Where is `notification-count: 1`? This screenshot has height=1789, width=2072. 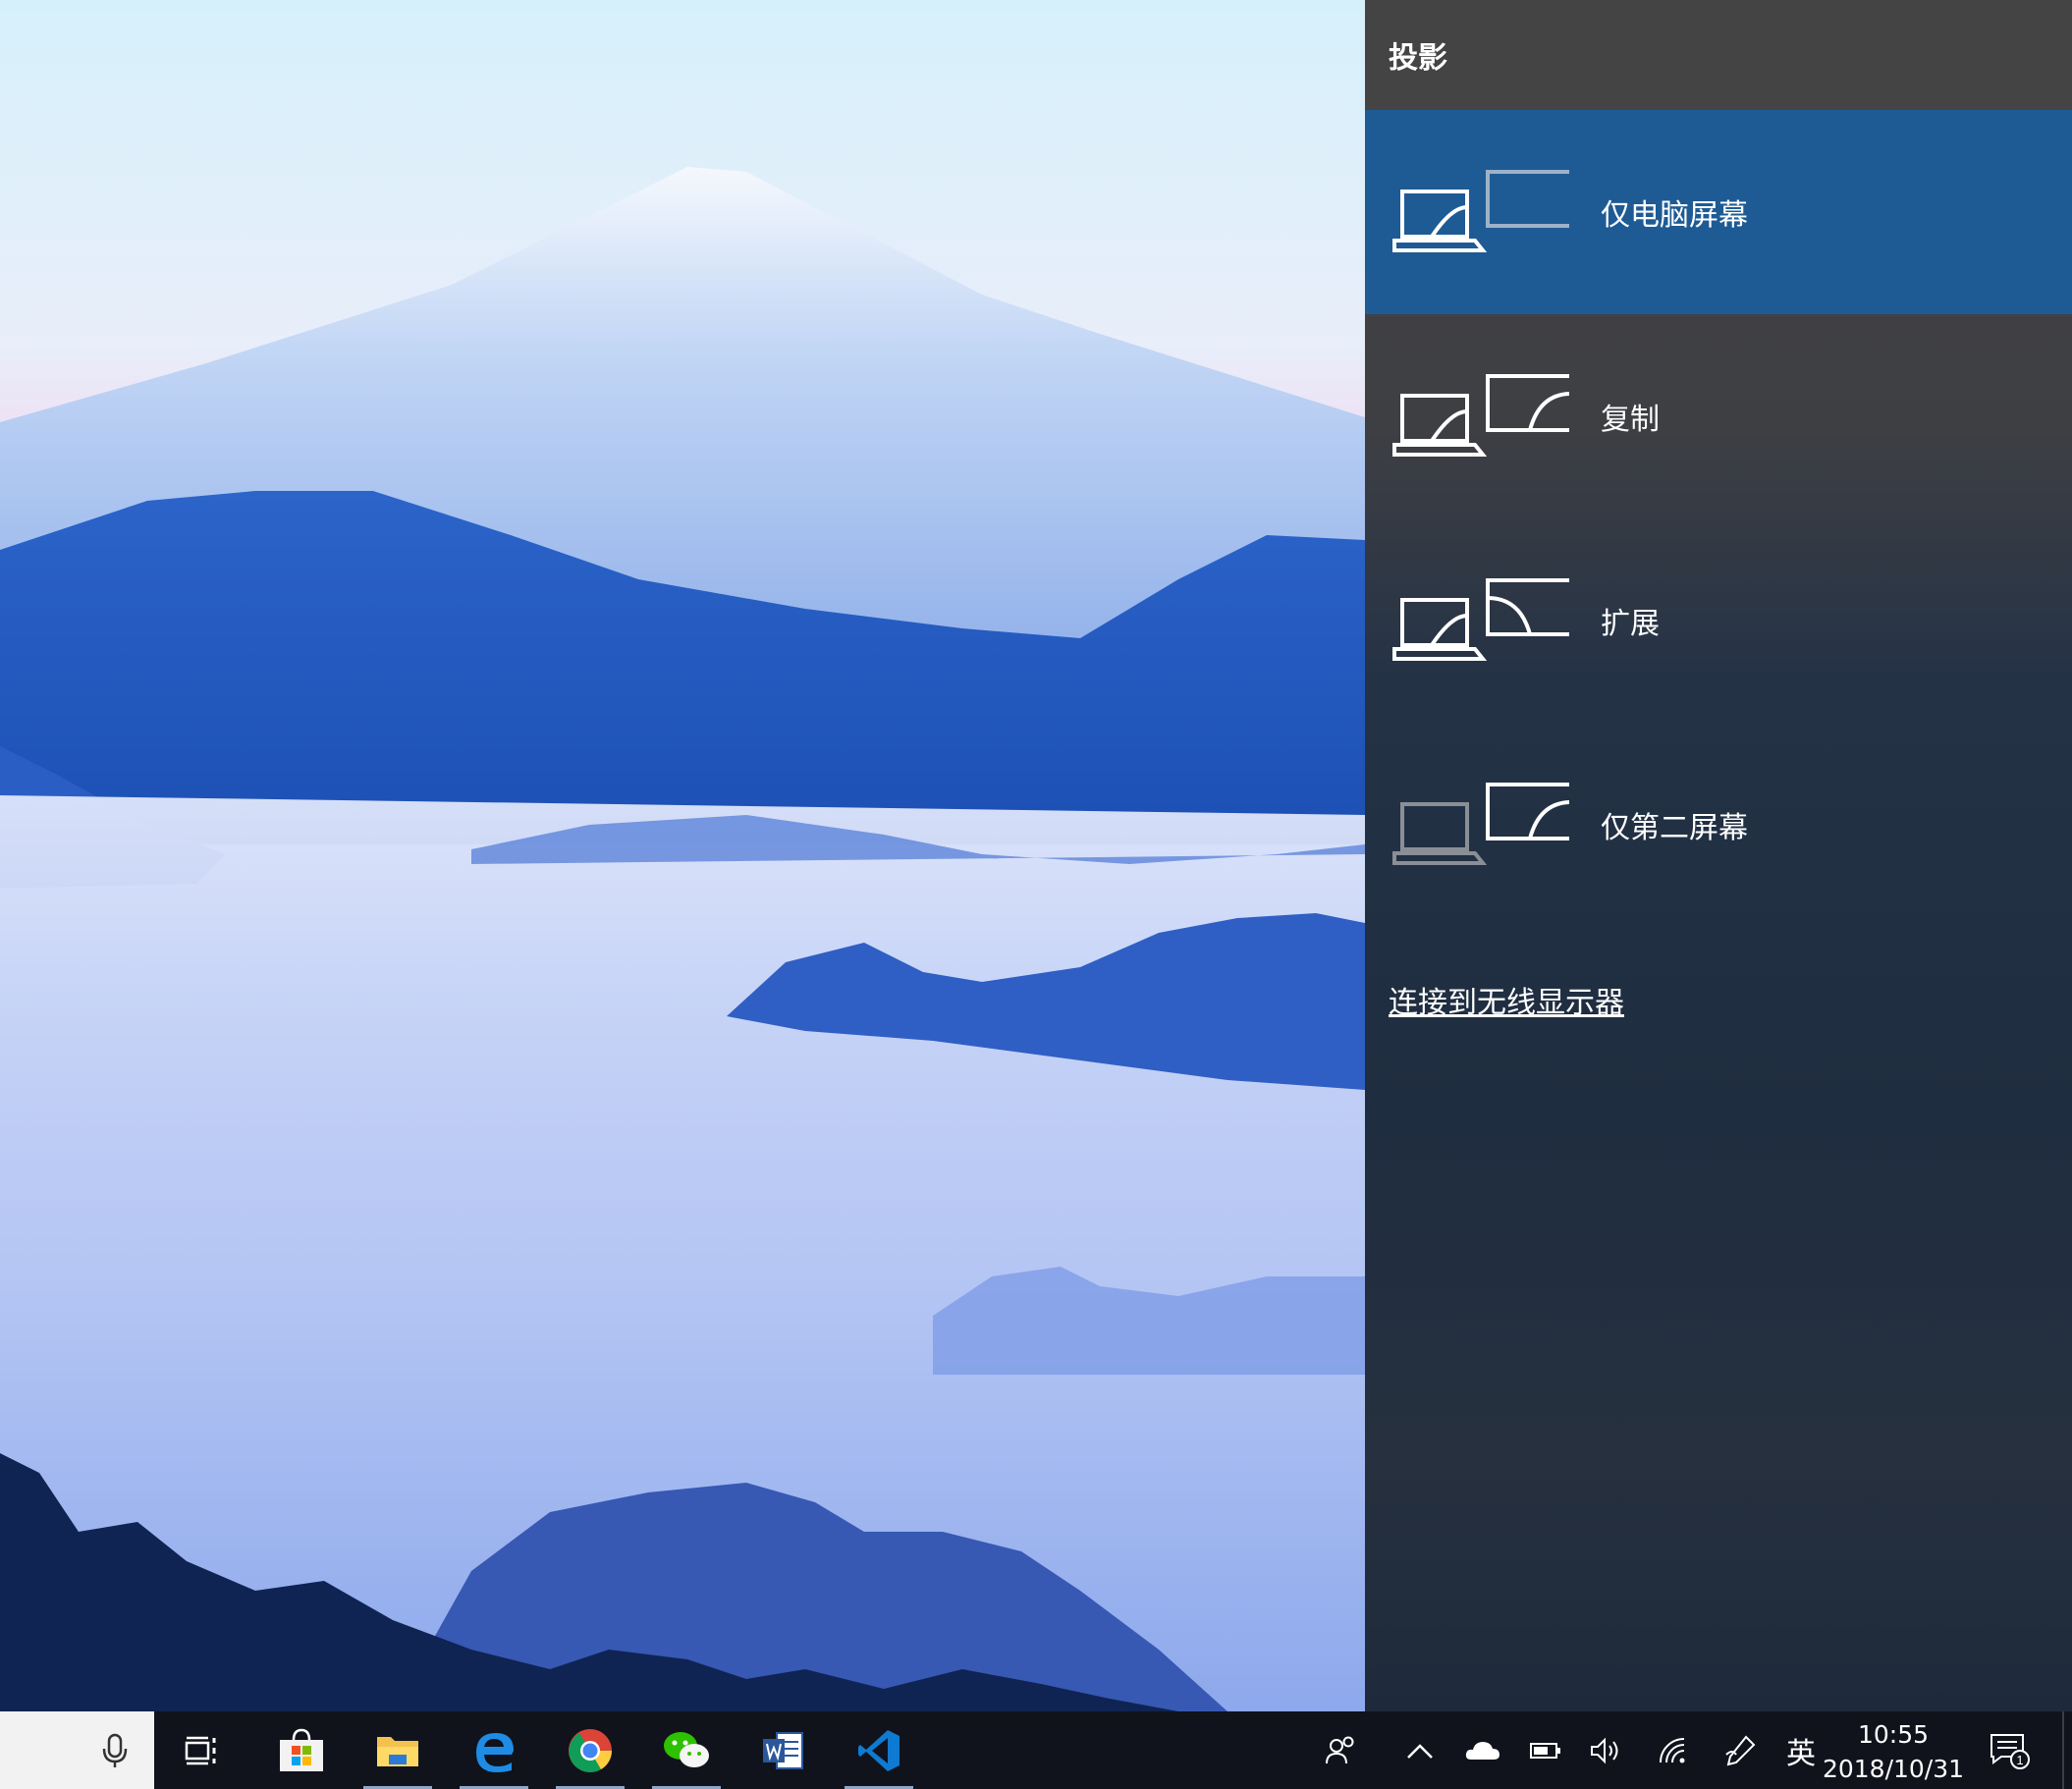
notification-count: 1 is located at coordinates (2019, 1760).